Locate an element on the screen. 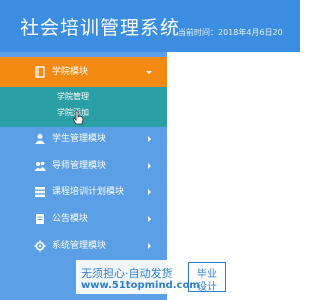 The image size is (320, 300). document-icon is located at coordinates (40, 219).